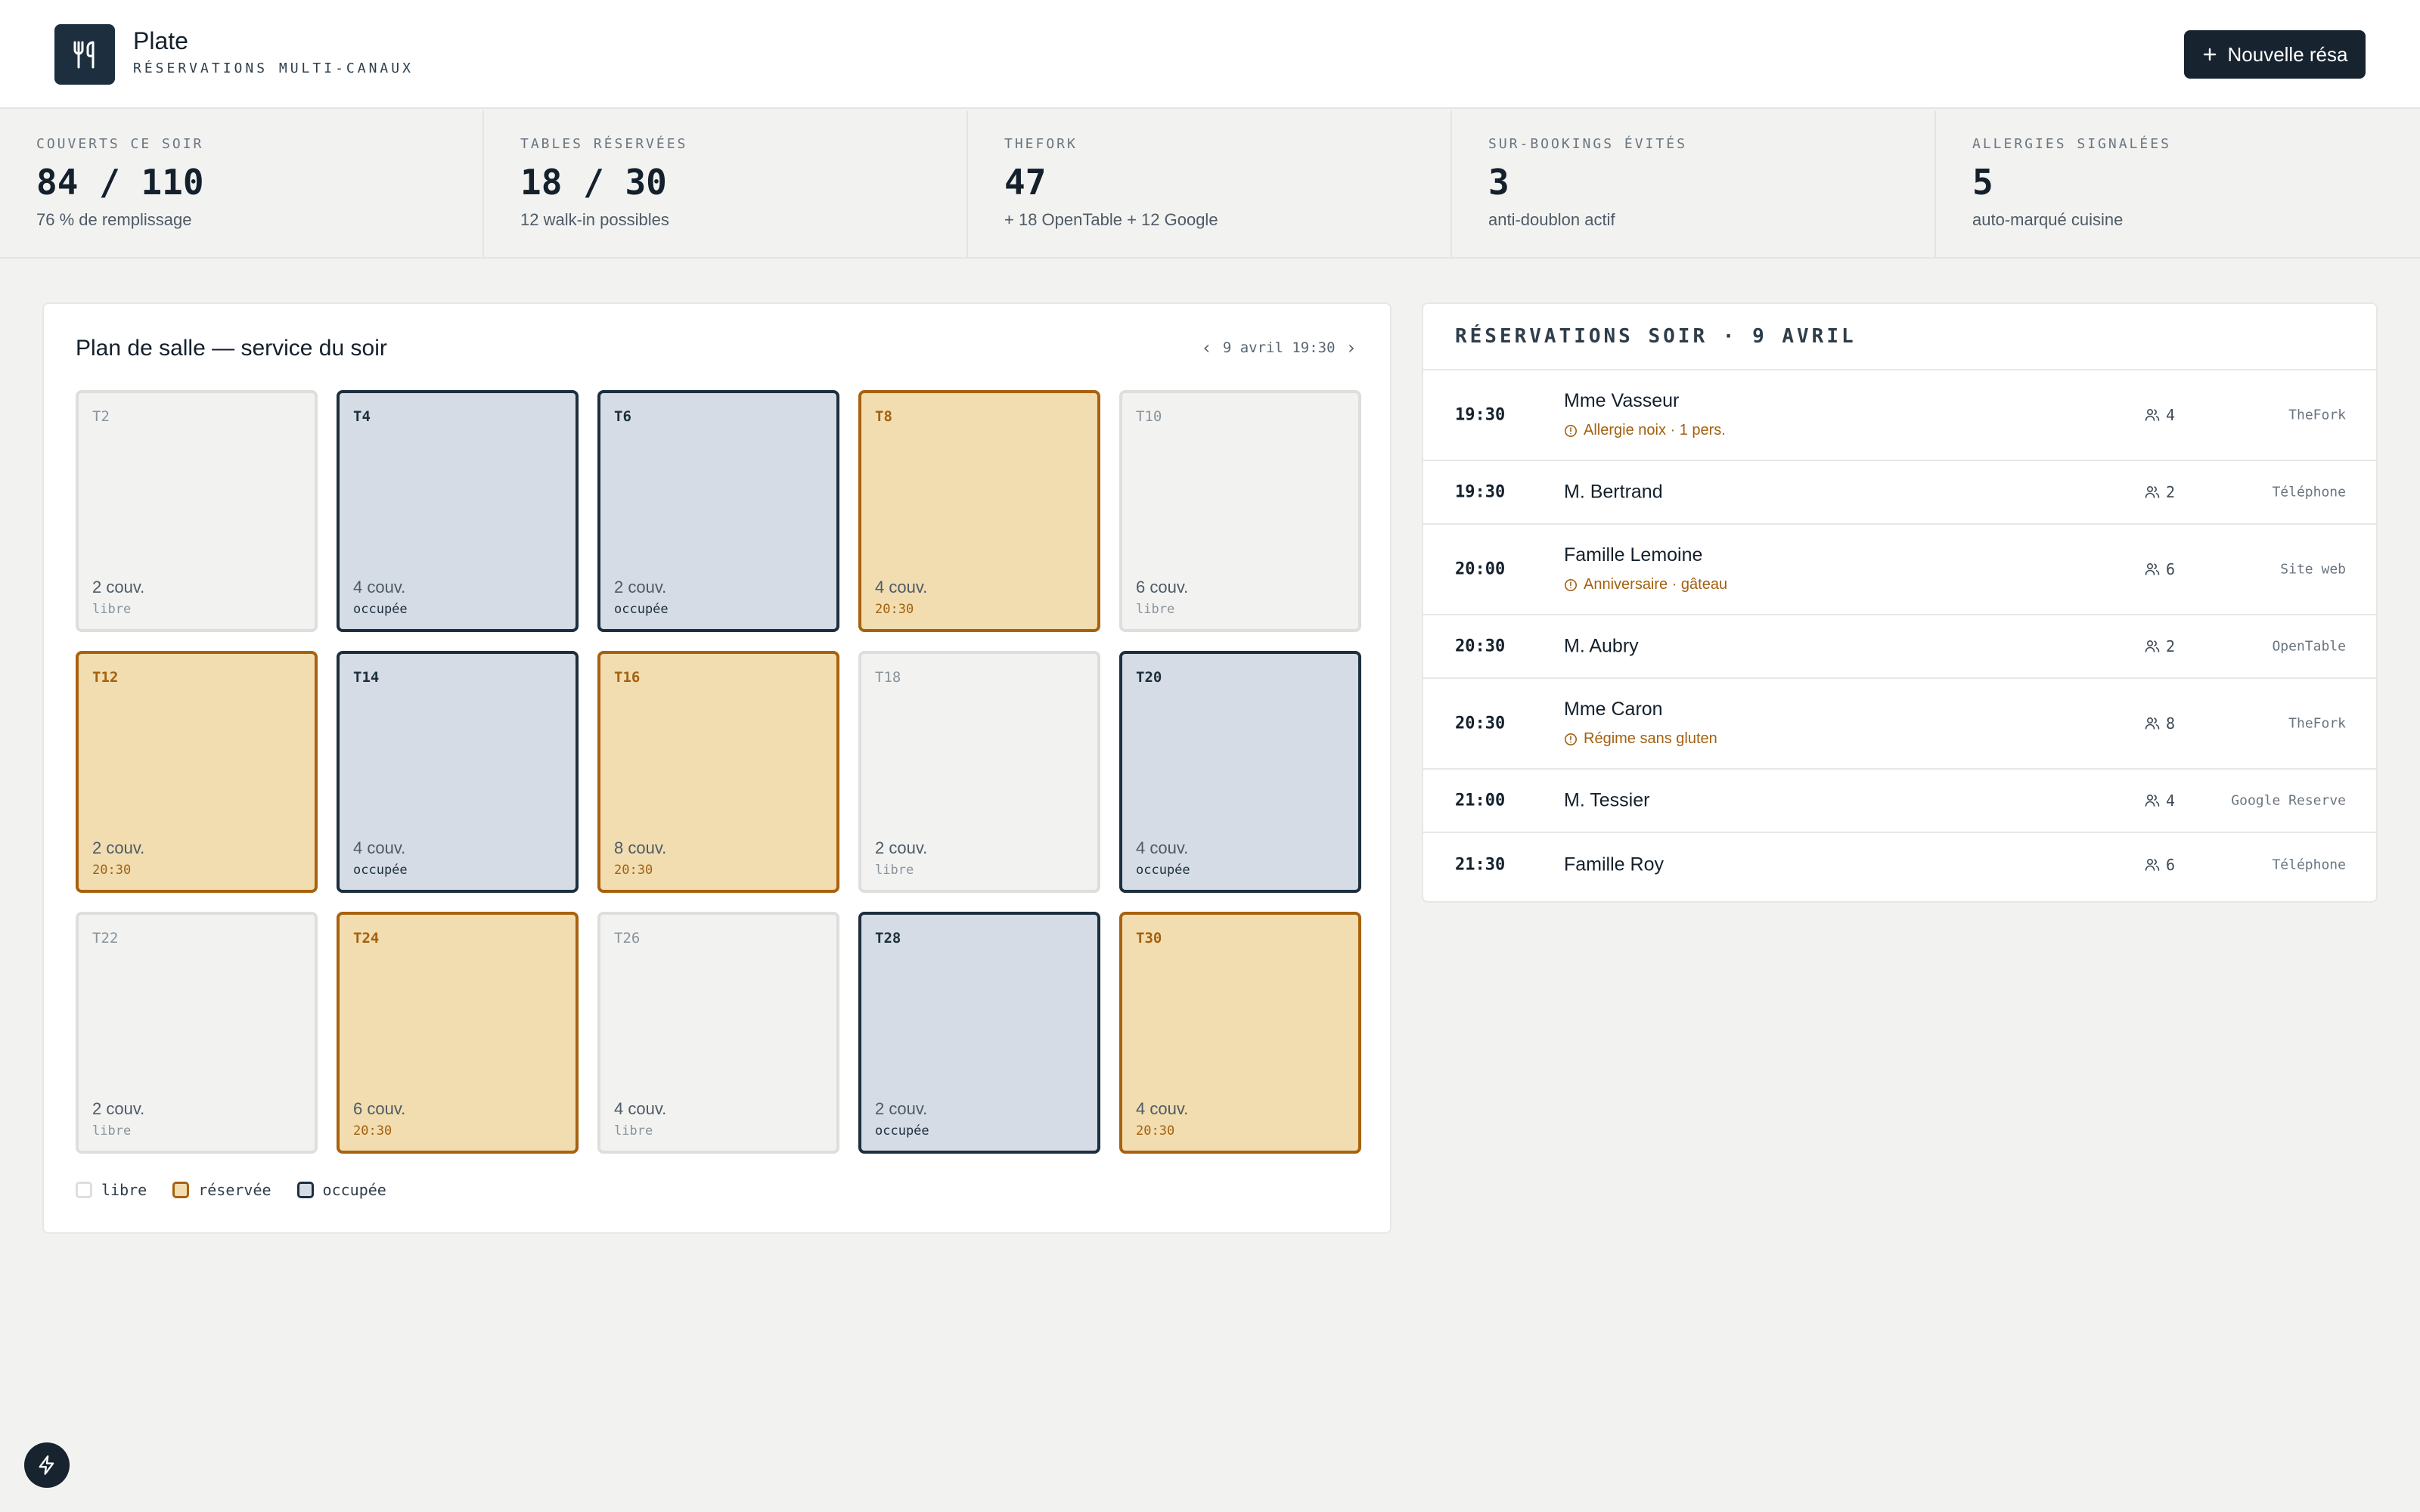 This screenshot has height=1512, width=2420. I want to click on reservation-row: 20:30 Mme Caron Régime sans gluten 8 TheFork, so click(1899, 724).